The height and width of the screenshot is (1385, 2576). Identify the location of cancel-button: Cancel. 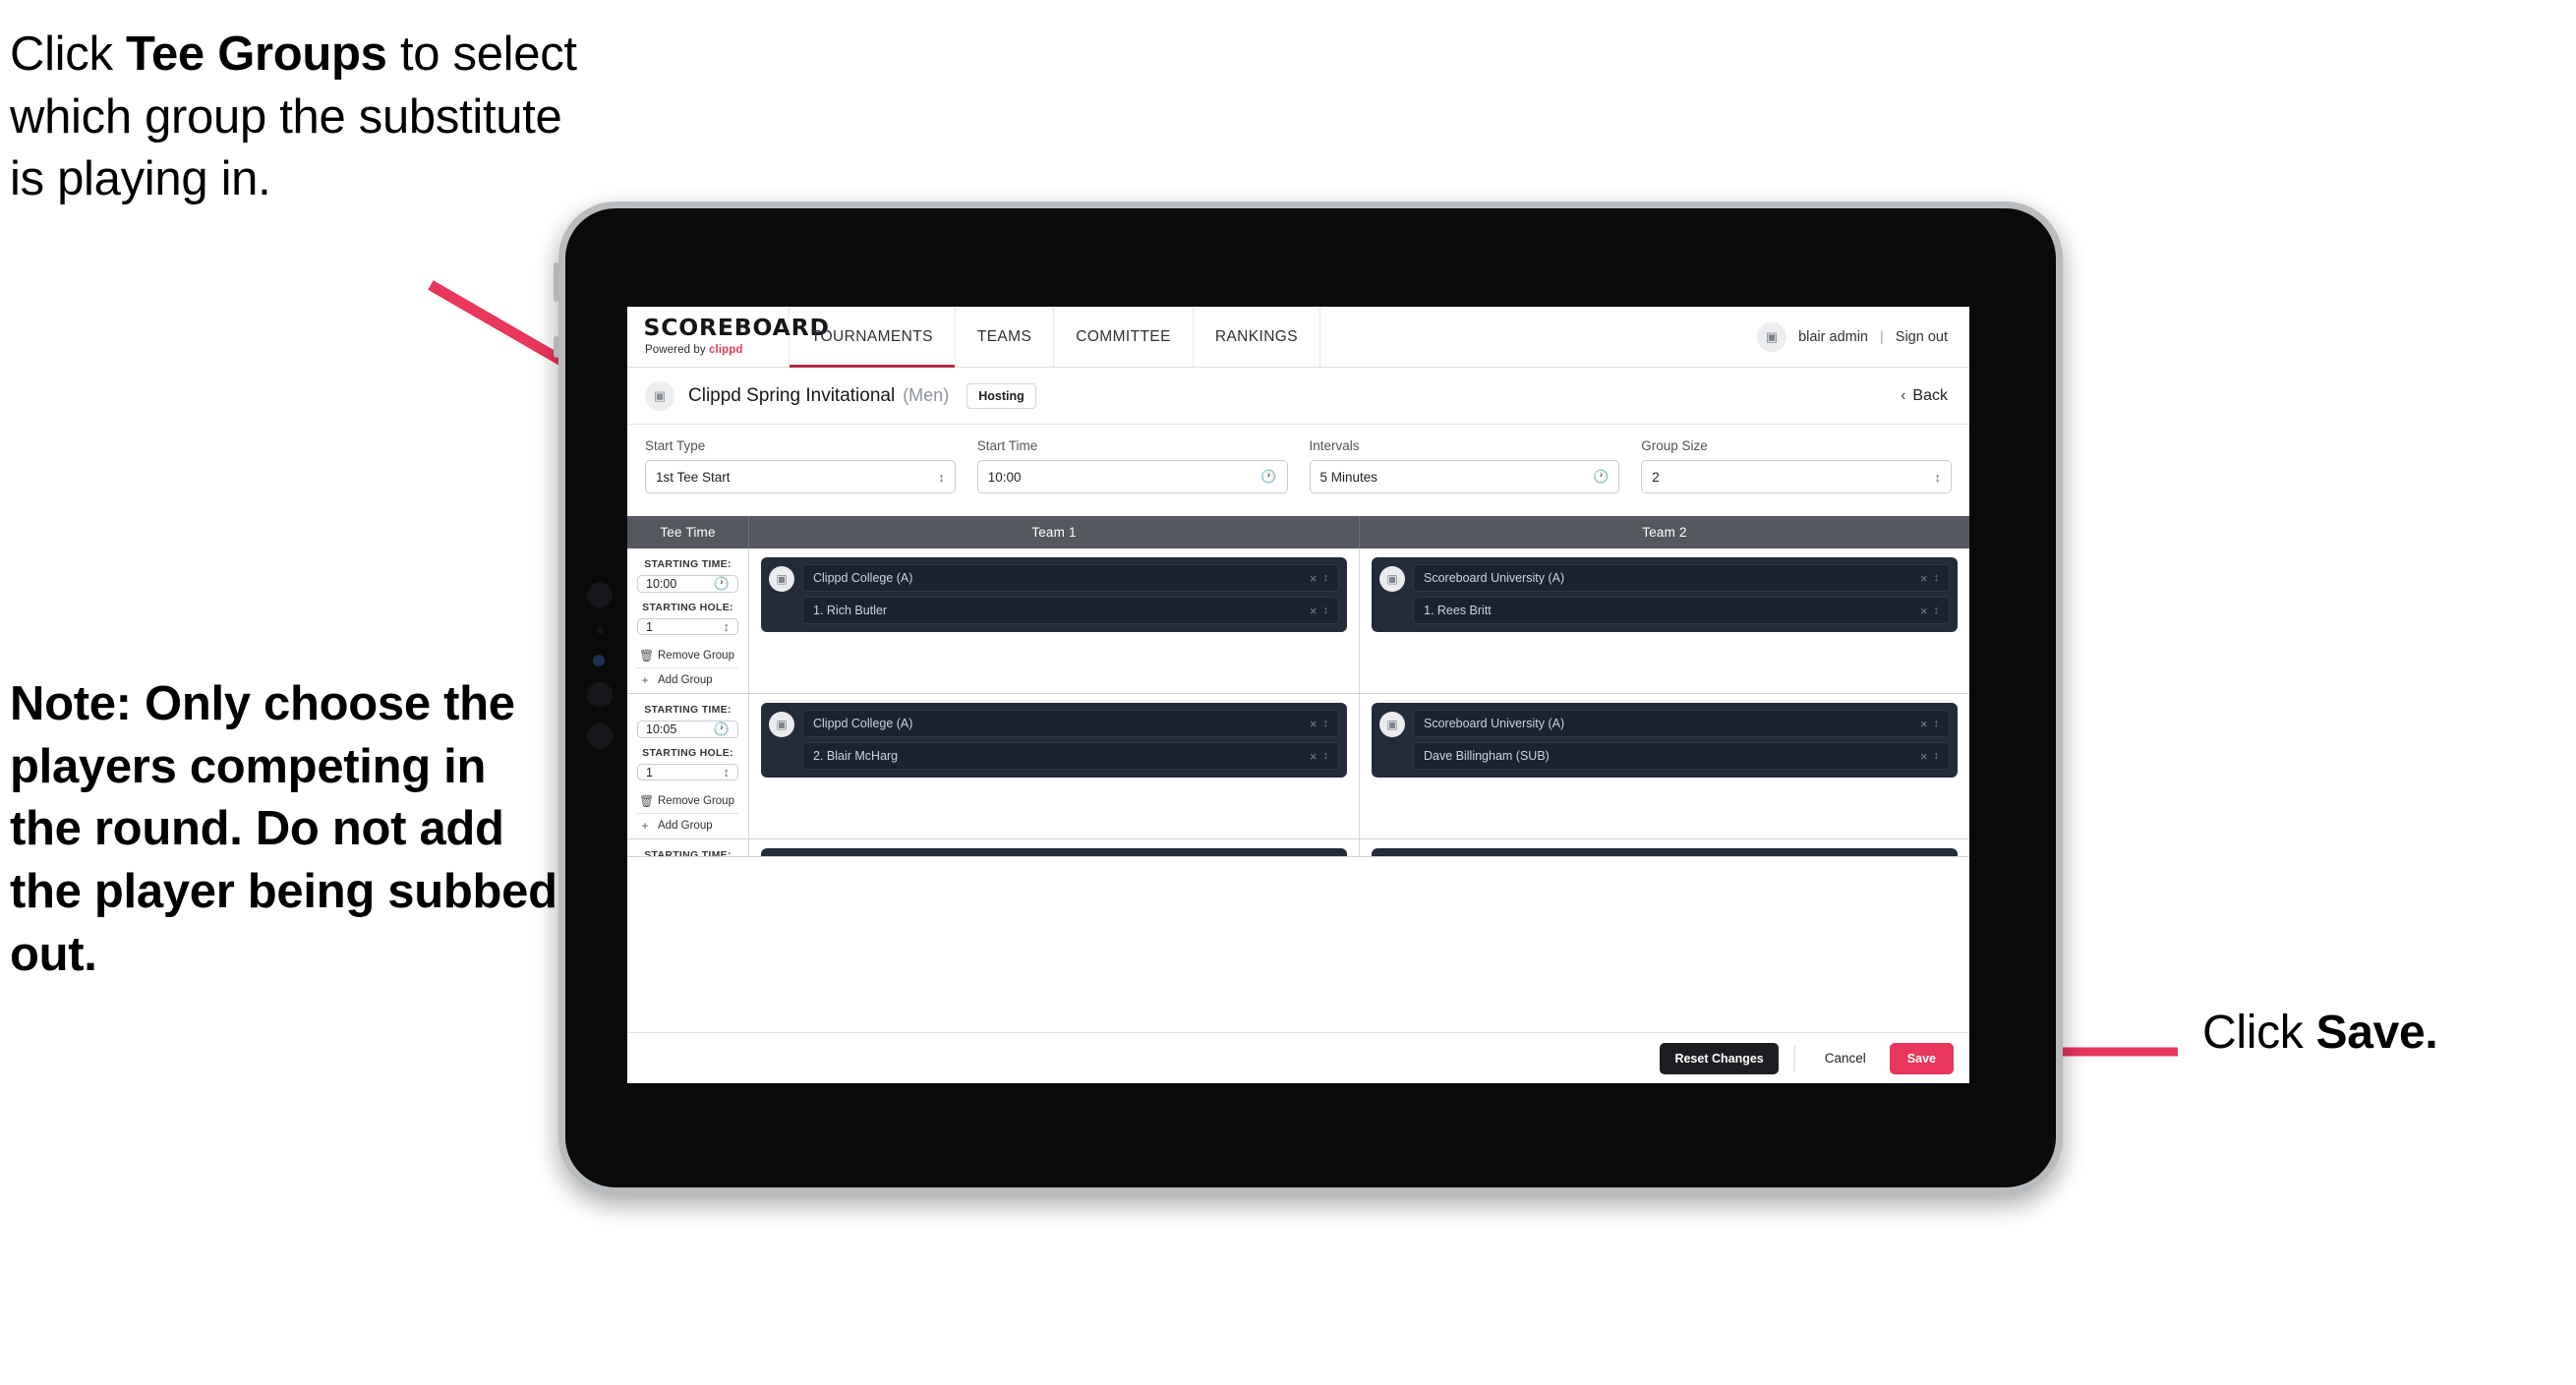
(1845, 1058).